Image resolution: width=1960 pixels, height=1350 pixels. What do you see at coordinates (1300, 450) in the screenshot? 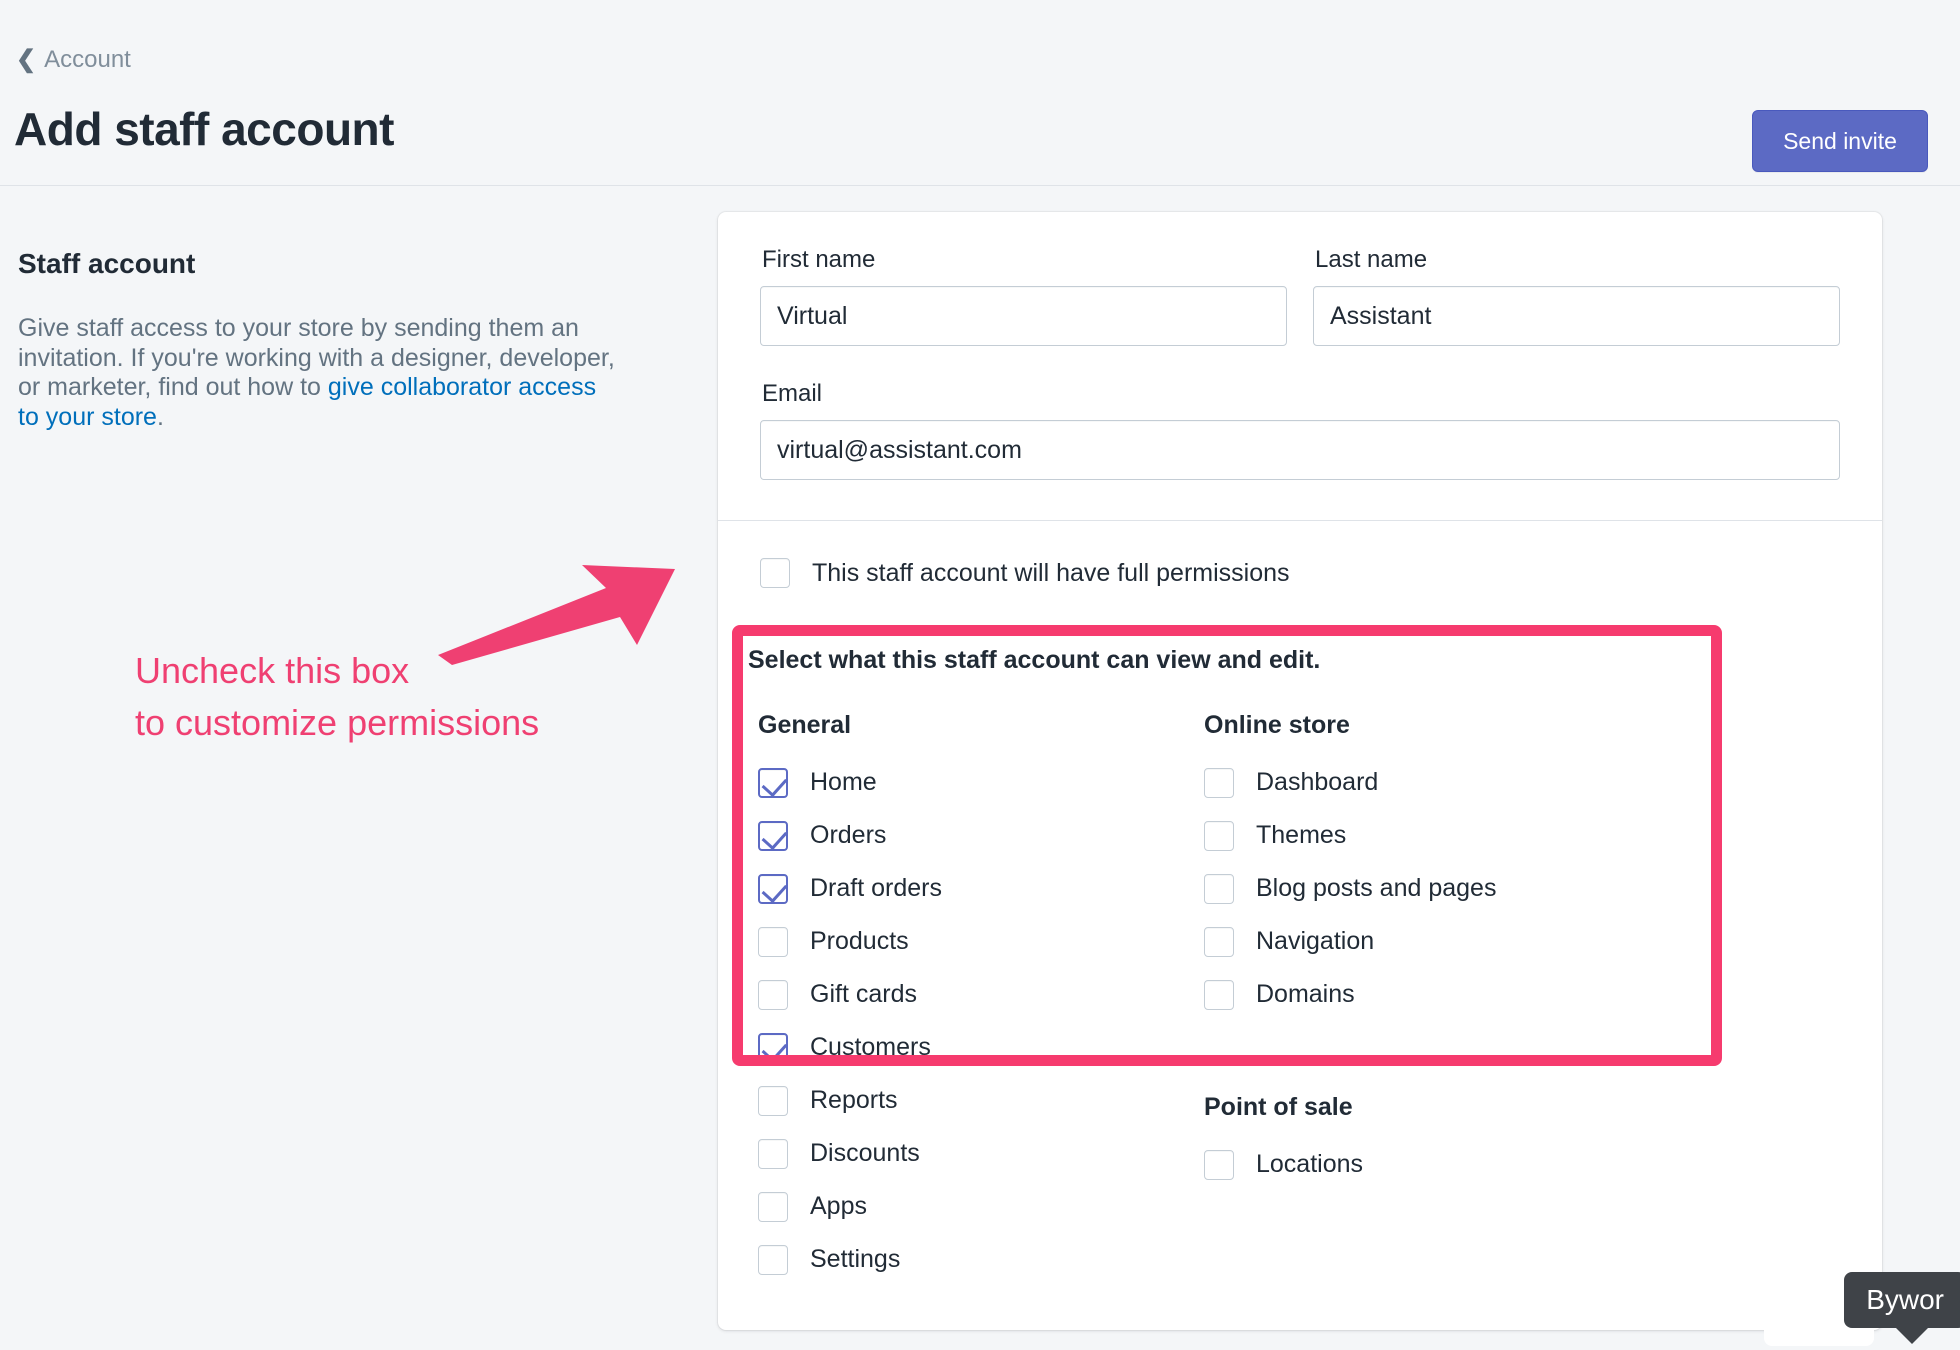
I see `email-input` at bounding box center [1300, 450].